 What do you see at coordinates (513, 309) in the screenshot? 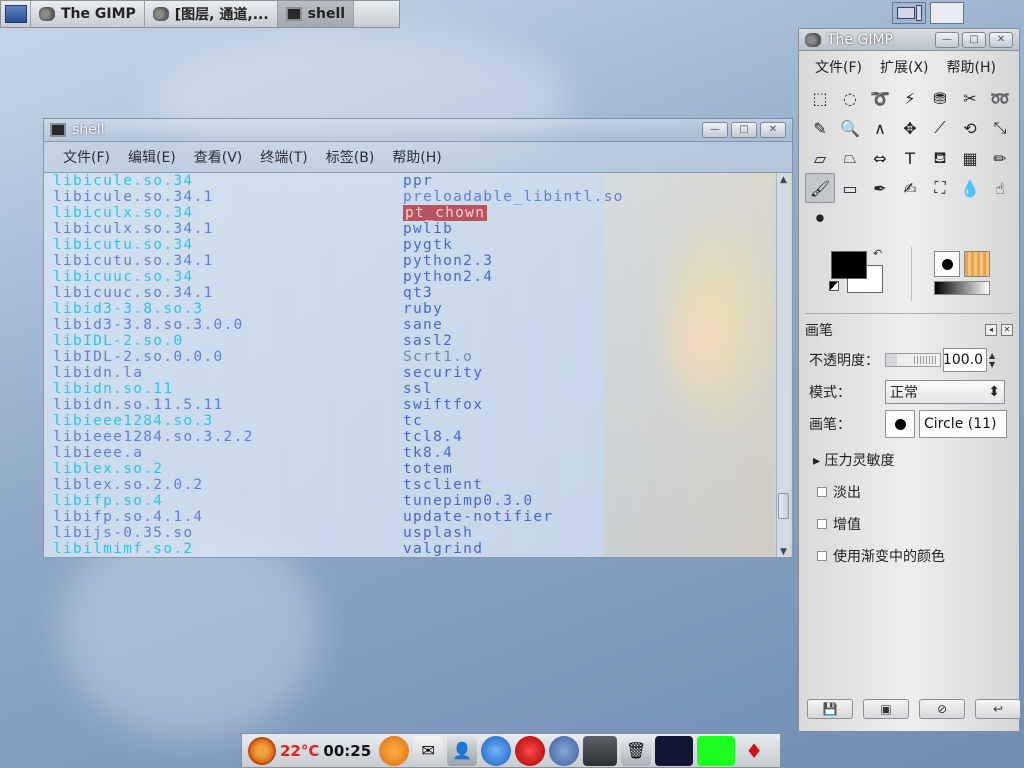
I see `listing-entry: ruby` at bounding box center [513, 309].